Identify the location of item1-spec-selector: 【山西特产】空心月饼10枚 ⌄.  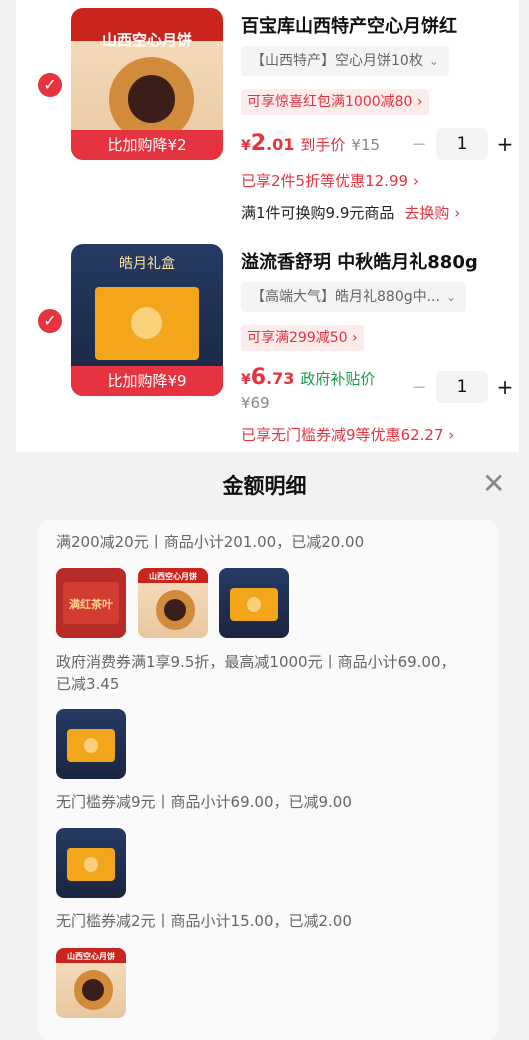
(345, 61).